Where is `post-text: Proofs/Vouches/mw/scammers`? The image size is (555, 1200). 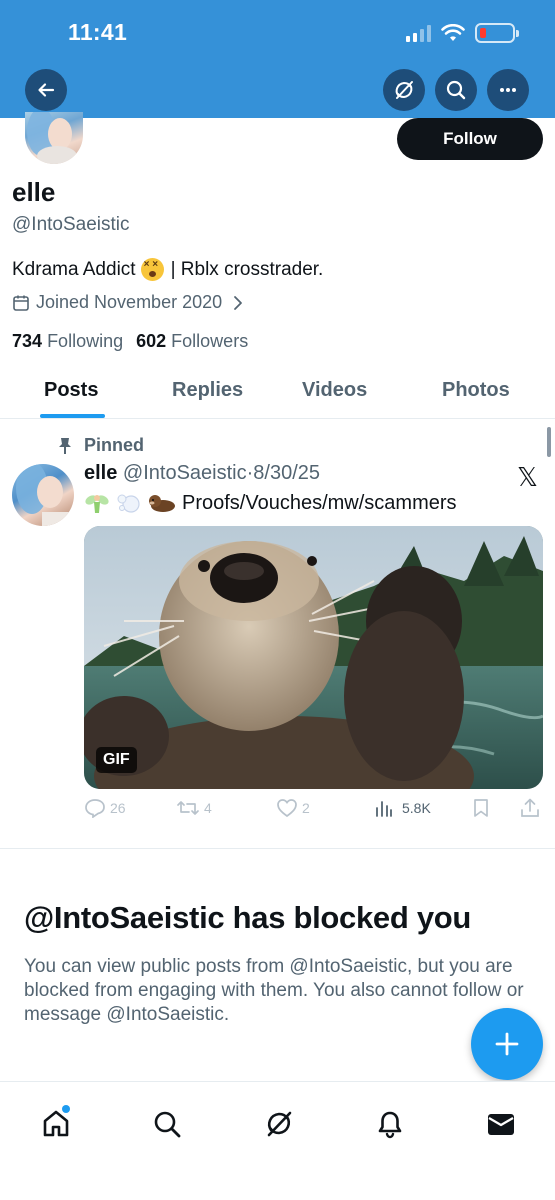 post-text: Proofs/Vouches/mw/scammers is located at coordinates (270, 503).